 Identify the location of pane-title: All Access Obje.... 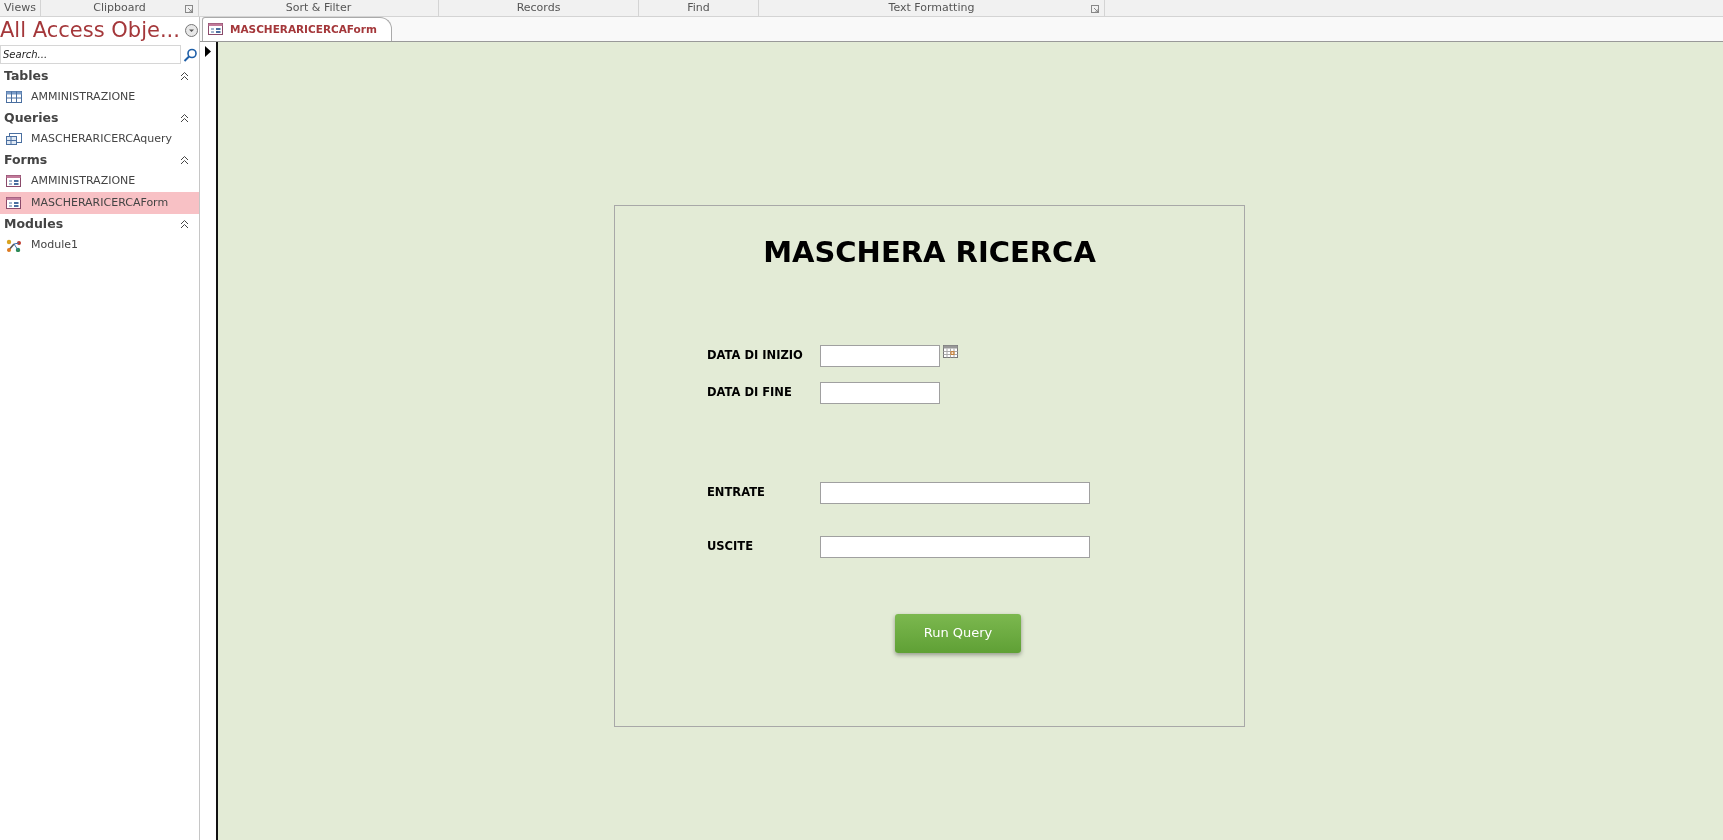
(90, 30).